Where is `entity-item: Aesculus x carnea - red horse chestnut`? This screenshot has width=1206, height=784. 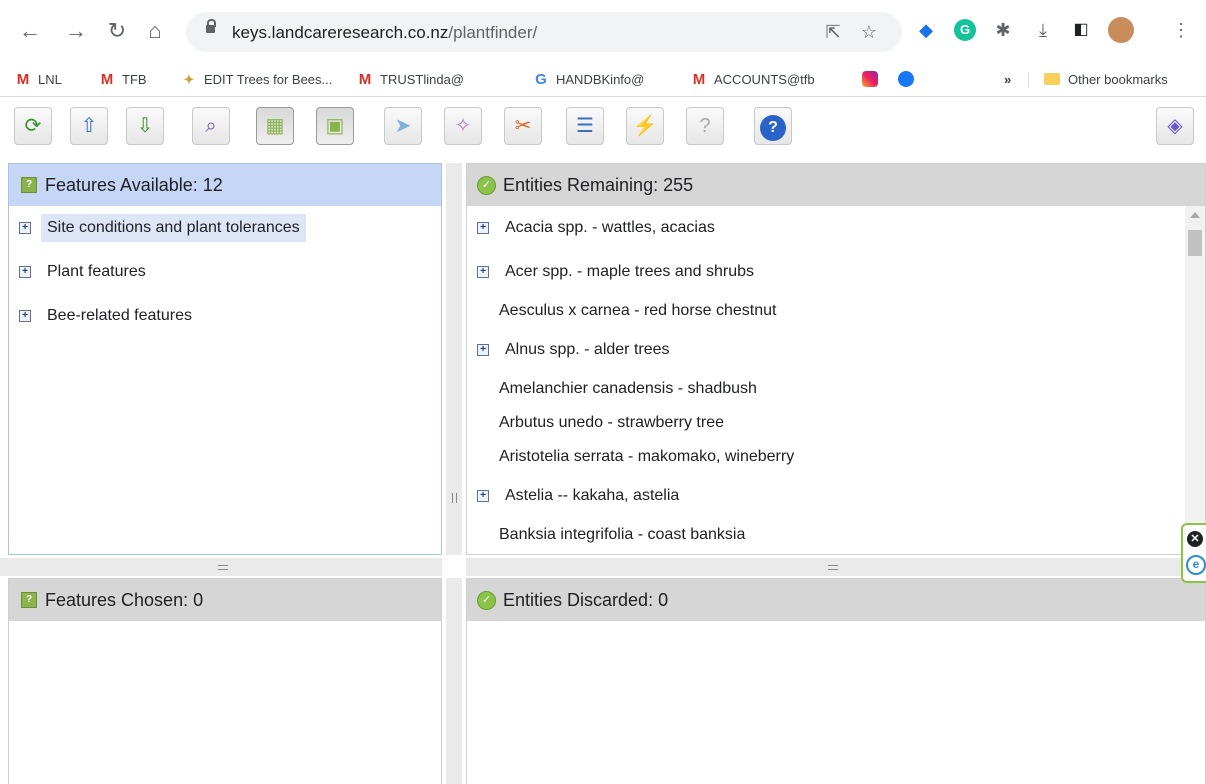
entity-item: Aesculus x carnea - red horse chestnut is located at coordinates (637, 311).